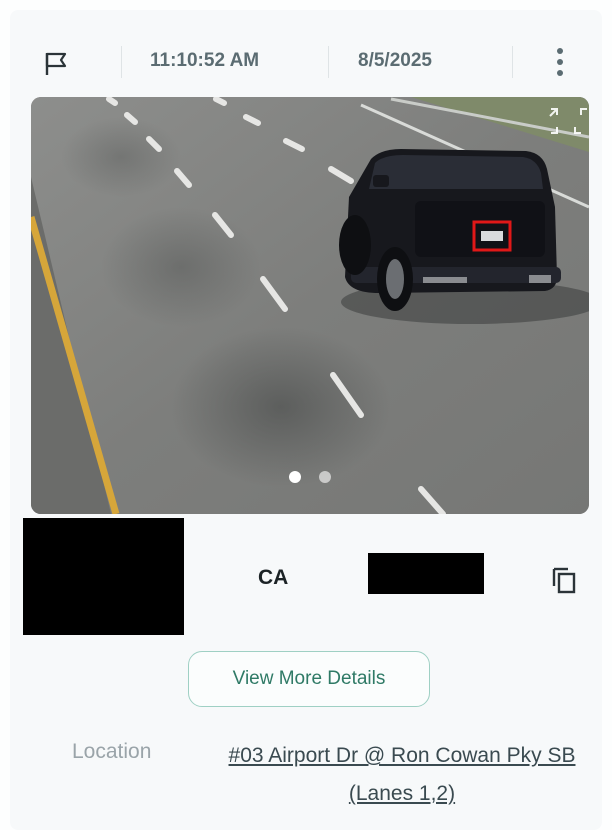 This screenshot has height=830, width=612. I want to click on redacted-block, so click(103, 576).